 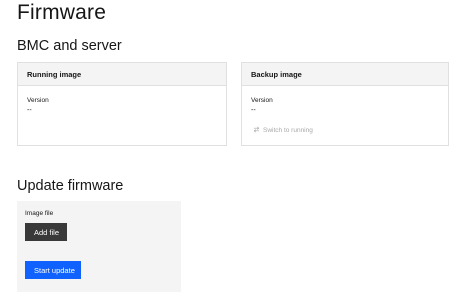 What do you see at coordinates (53, 270) in the screenshot?
I see `start-update-button: Start update` at bounding box center [53, 270].